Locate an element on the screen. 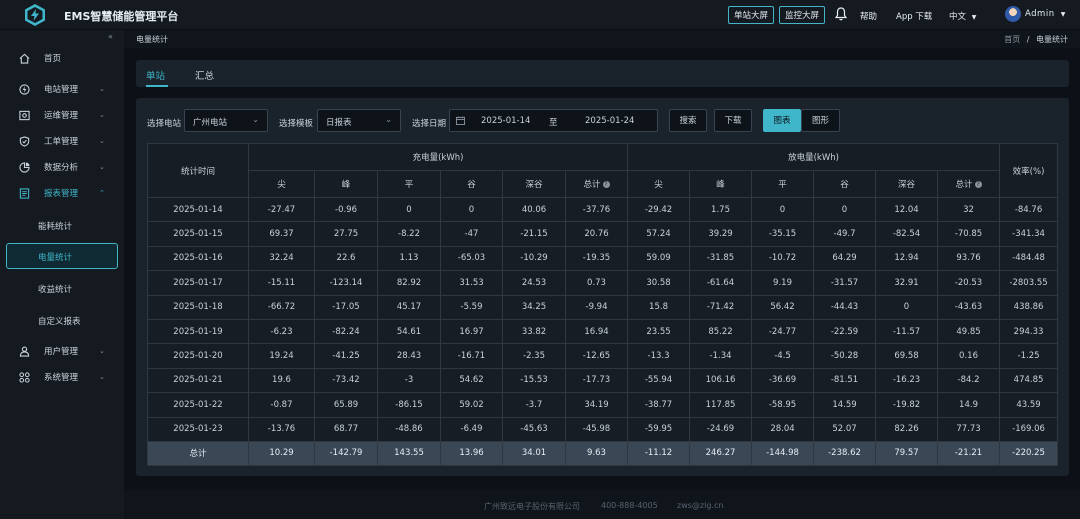 This screenshot has height=519, width=1080. table-cell: -19.35 is located at coordinates (596, 258).